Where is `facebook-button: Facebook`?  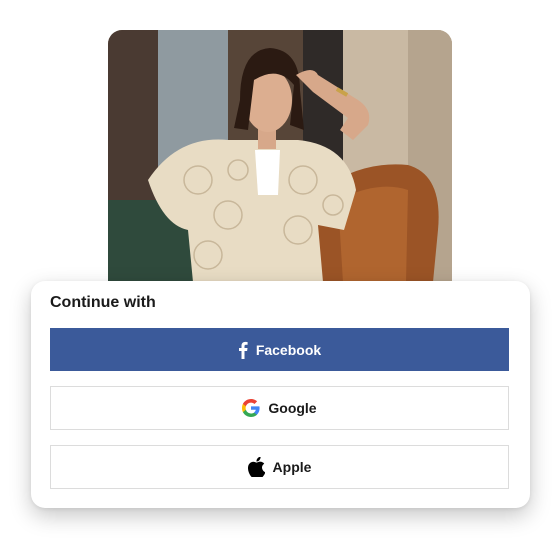 facebook-button: Facebook is located at coordinates (279, 349).